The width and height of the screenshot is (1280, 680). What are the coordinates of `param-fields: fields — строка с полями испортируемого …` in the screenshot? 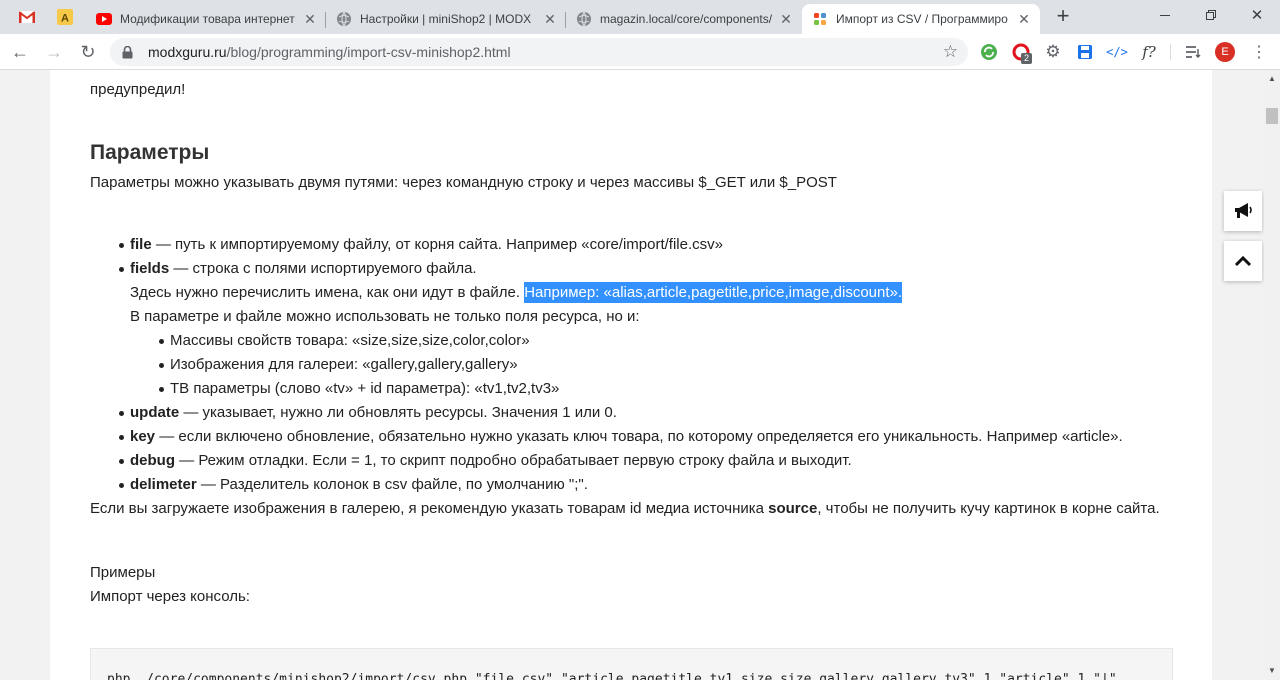 It's located at (303, 269).